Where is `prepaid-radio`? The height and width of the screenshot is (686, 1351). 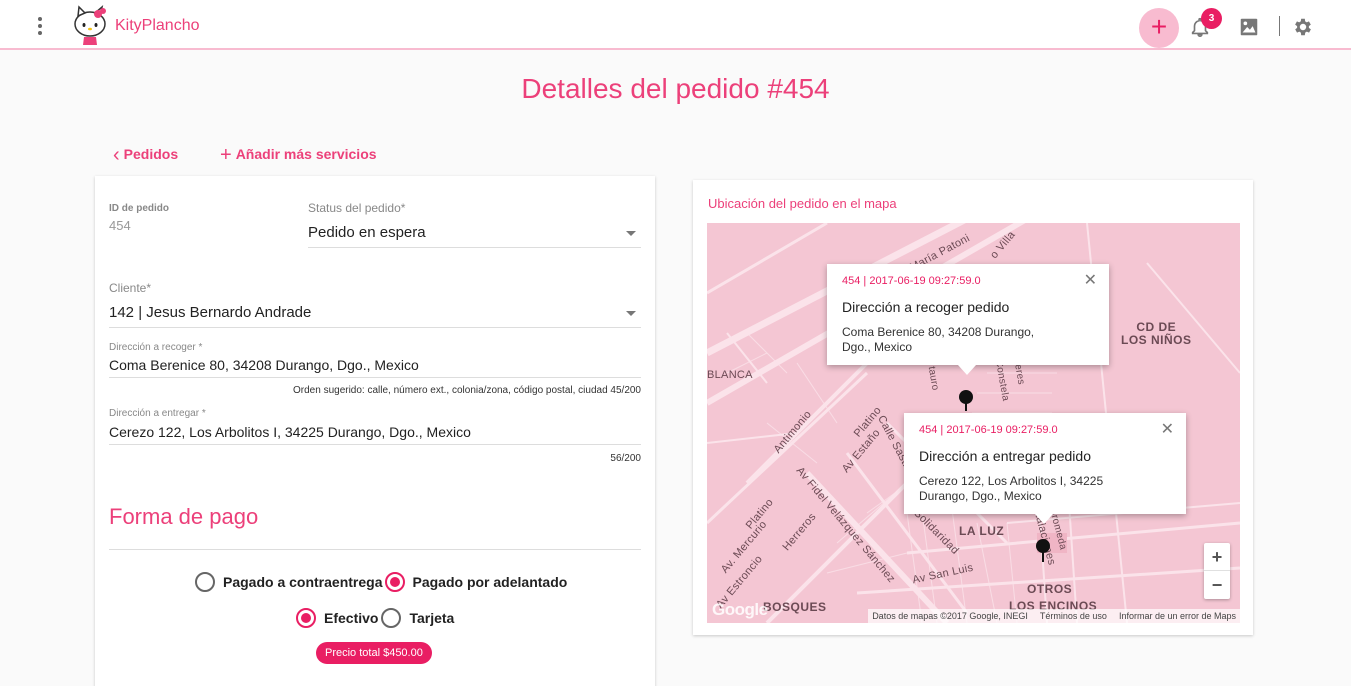
prepaid-radio is located at coordinates (394, 582).